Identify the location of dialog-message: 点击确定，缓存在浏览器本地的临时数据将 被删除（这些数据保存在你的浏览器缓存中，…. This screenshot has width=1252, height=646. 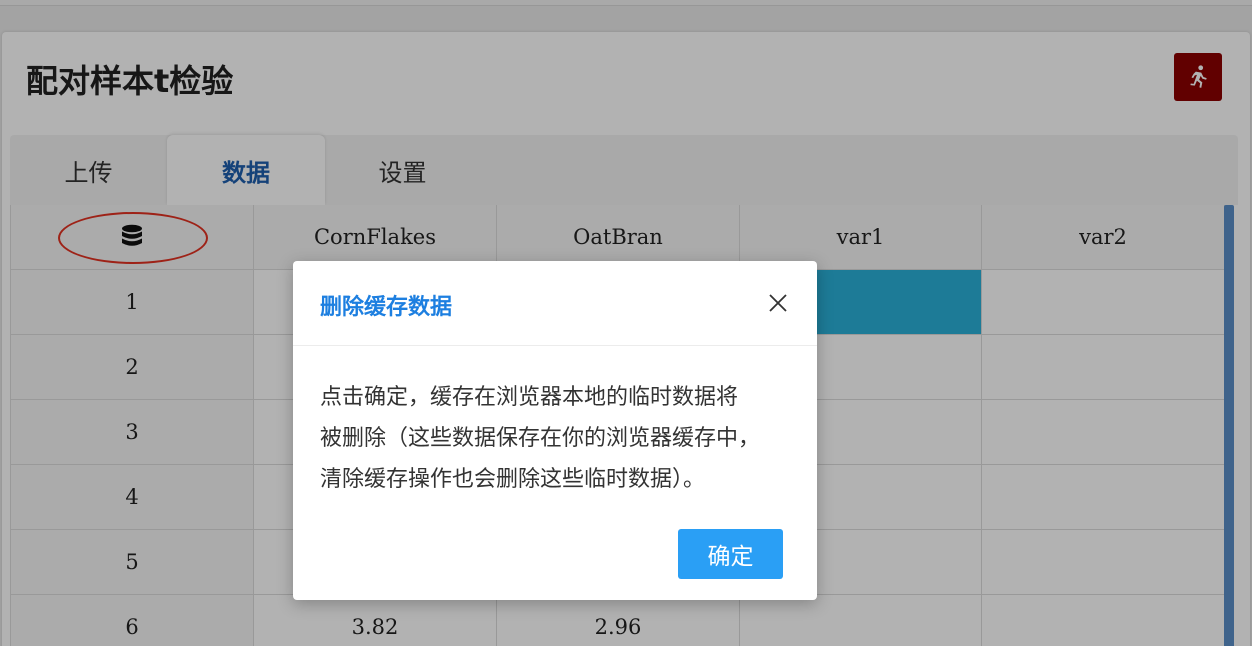
(555, 438).